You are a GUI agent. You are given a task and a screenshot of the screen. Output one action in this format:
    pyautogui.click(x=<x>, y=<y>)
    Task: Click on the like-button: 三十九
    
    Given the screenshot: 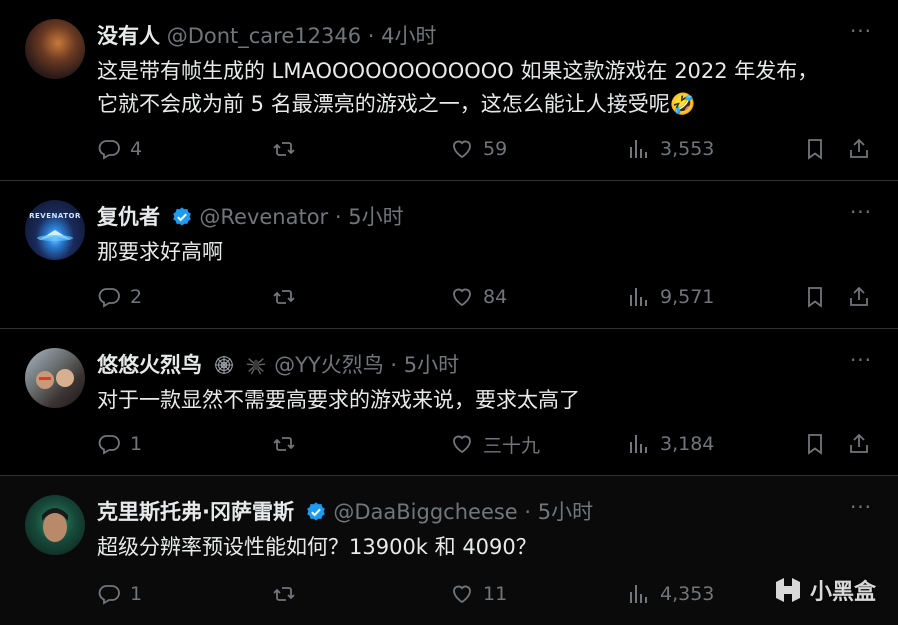 What is the action you would take?
    pyautogui.click(x=495, y=444)
    